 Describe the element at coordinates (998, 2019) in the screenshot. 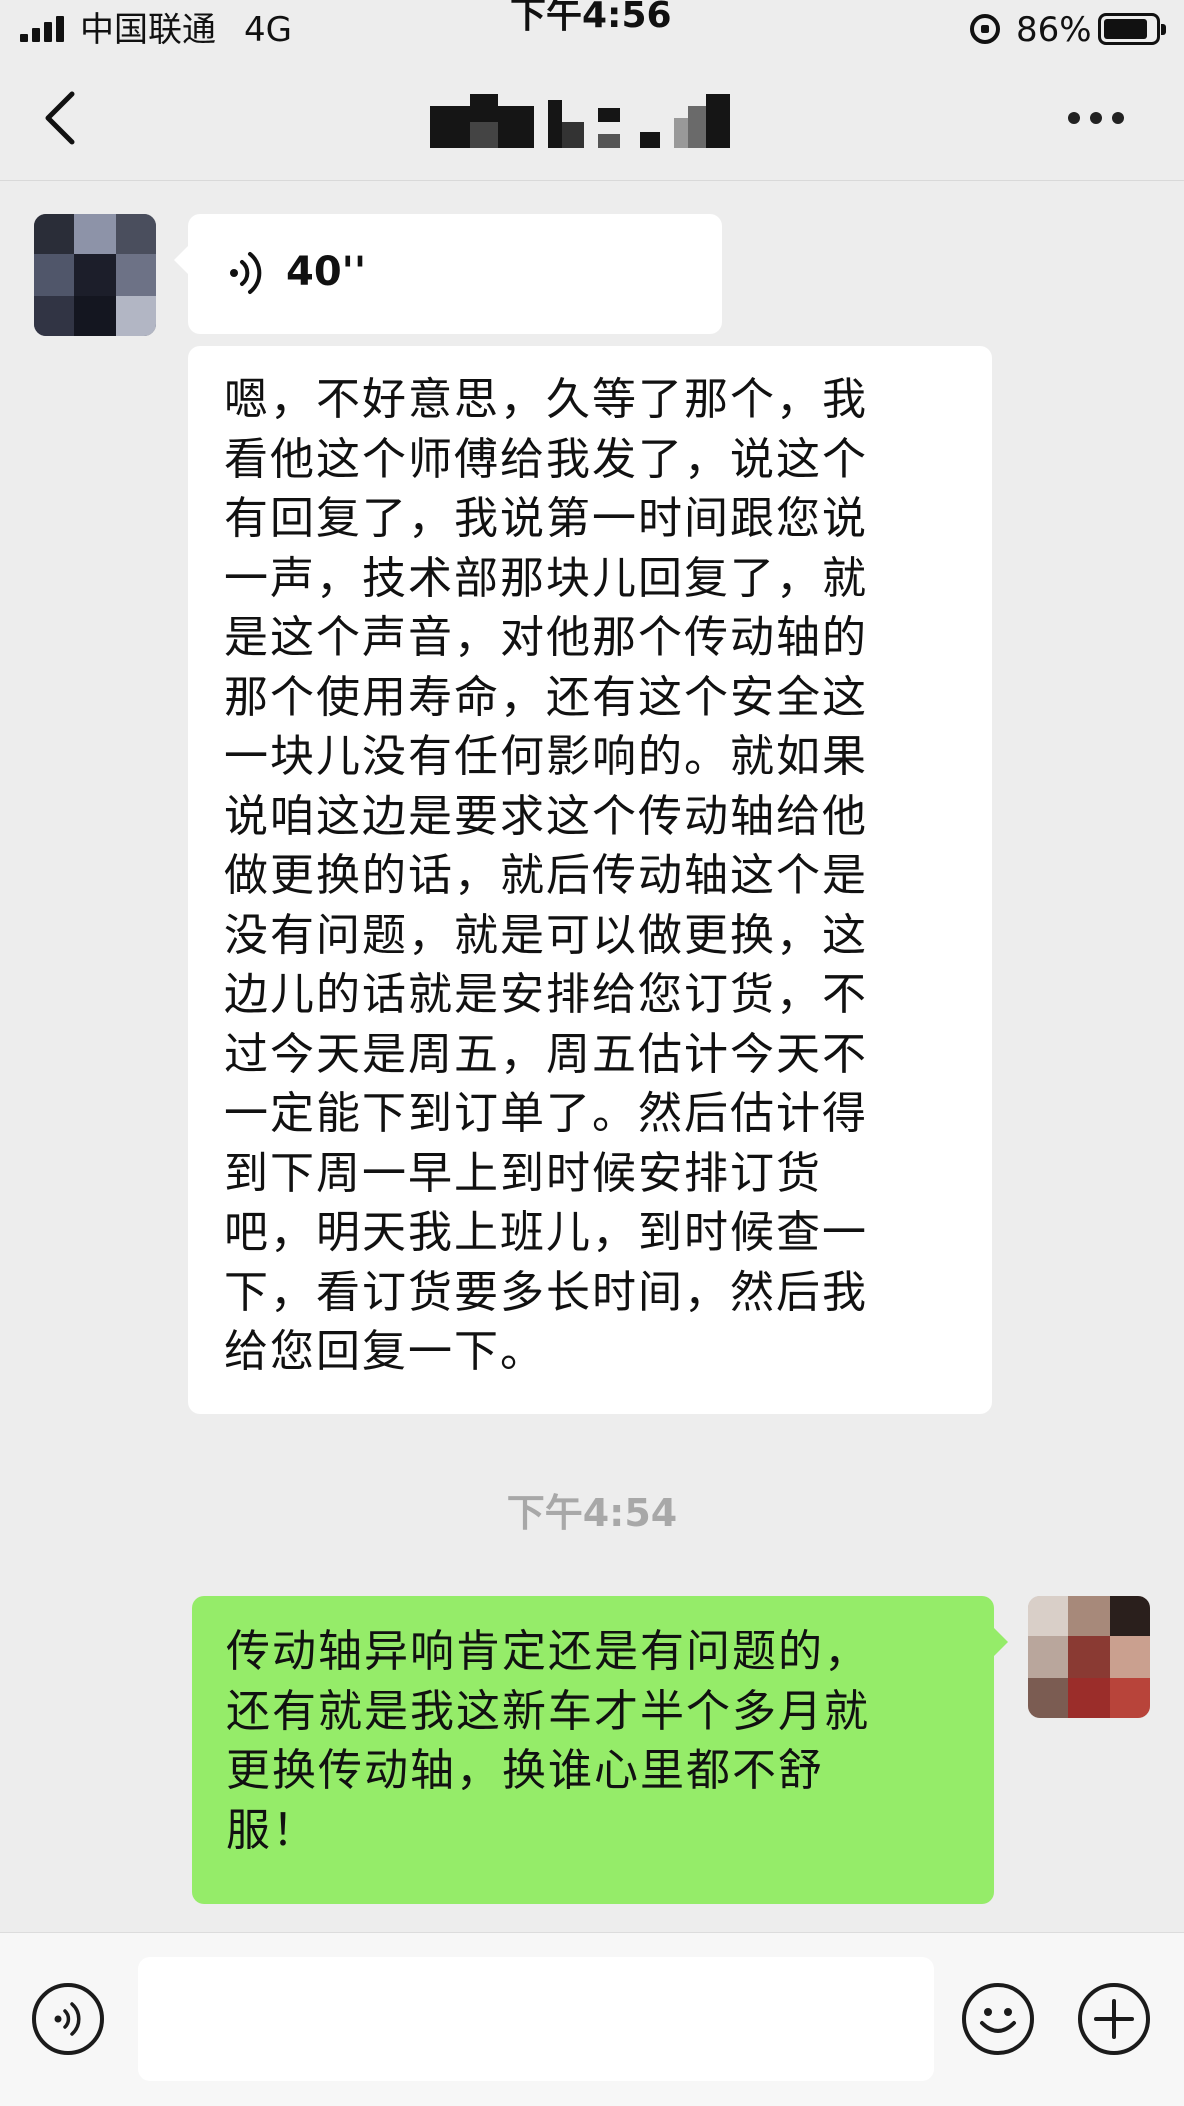

I see `emoji-icon` at that location.